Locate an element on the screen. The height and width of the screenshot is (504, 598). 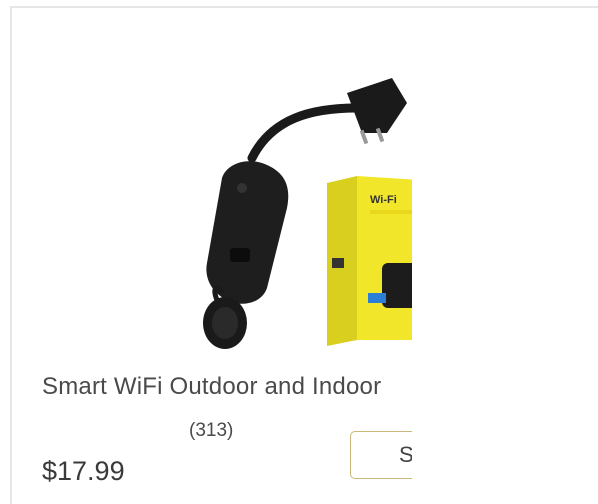
smart-plug-body-icon is located at coordinates (247, 232).